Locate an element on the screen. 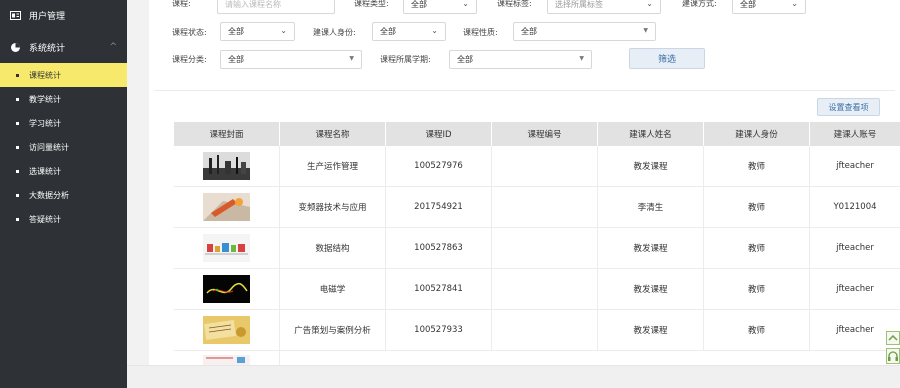 The width and height of the screenshot is (900, 388). course-id-cell: 100527976 is located at coordinates (439, 166).